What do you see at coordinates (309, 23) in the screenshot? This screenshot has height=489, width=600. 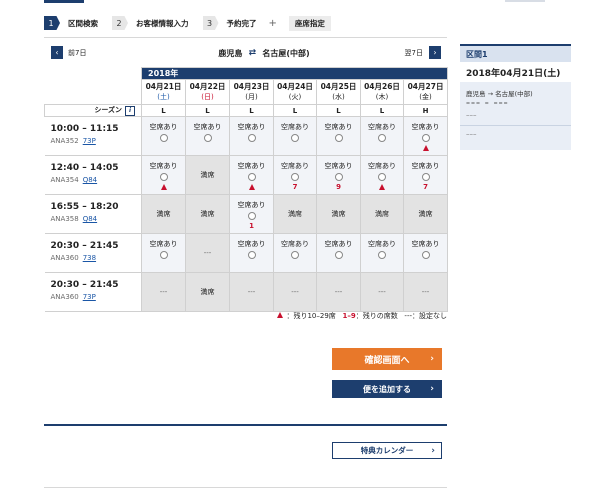 I see `seat-selection-step: 座席指定` at bounding box center [309, 23].